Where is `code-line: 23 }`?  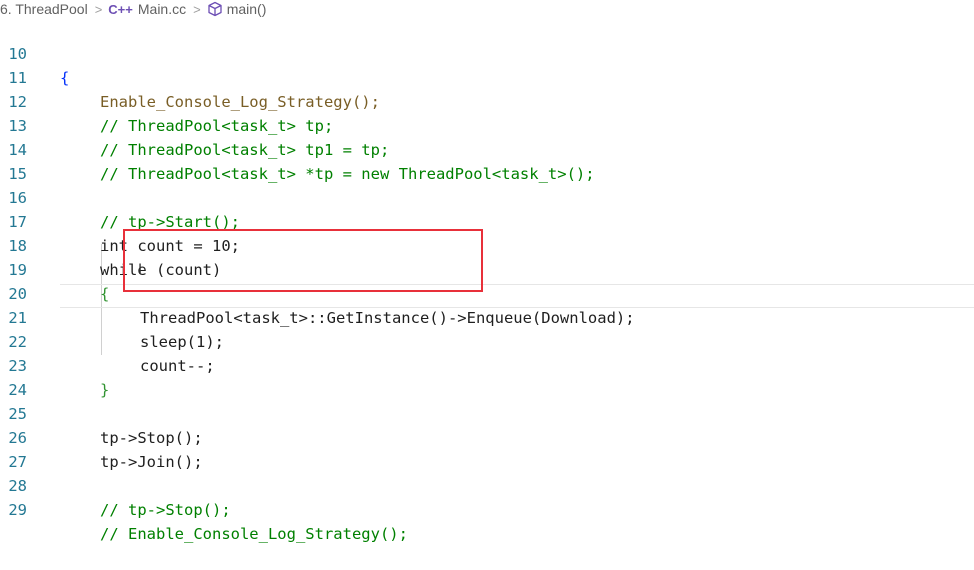
code-line: 23 } is located at coordinates (487, 364).